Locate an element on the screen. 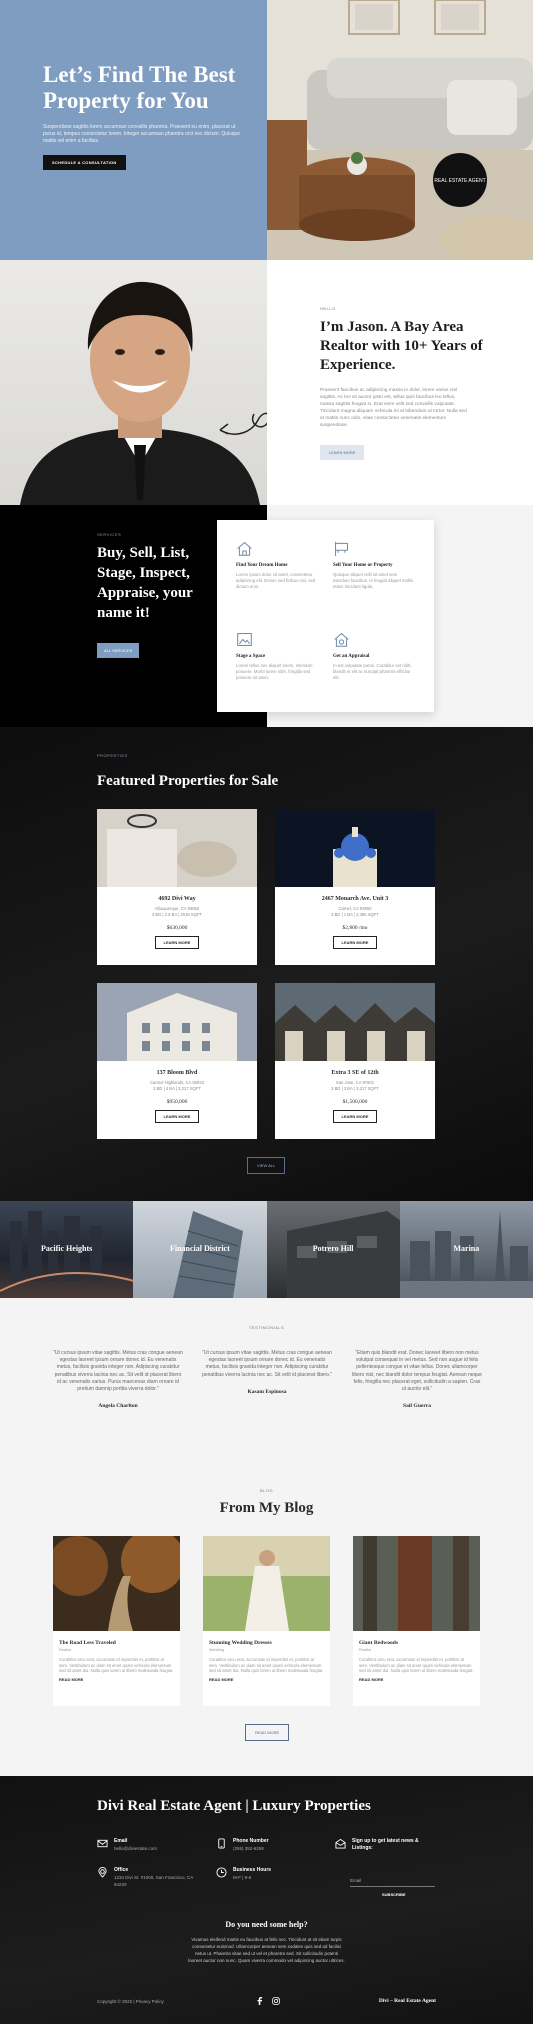 This screenshot has height=2024, width=533. property-name: 137 Bloom Blvd is located at coordinates (177, 1073).